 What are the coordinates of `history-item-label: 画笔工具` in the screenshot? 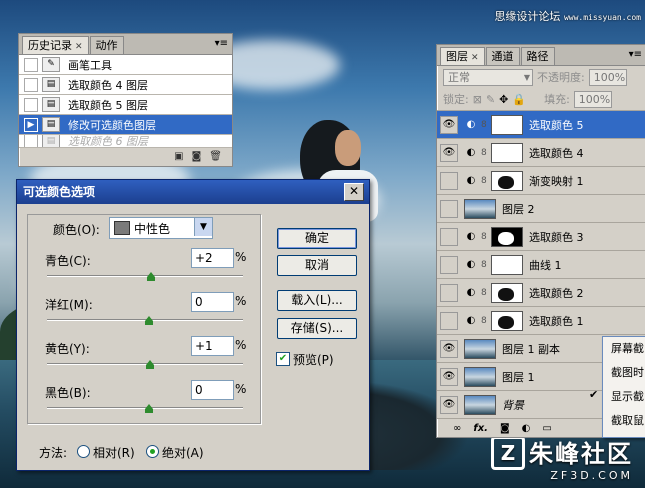 It's located at (90, 65).